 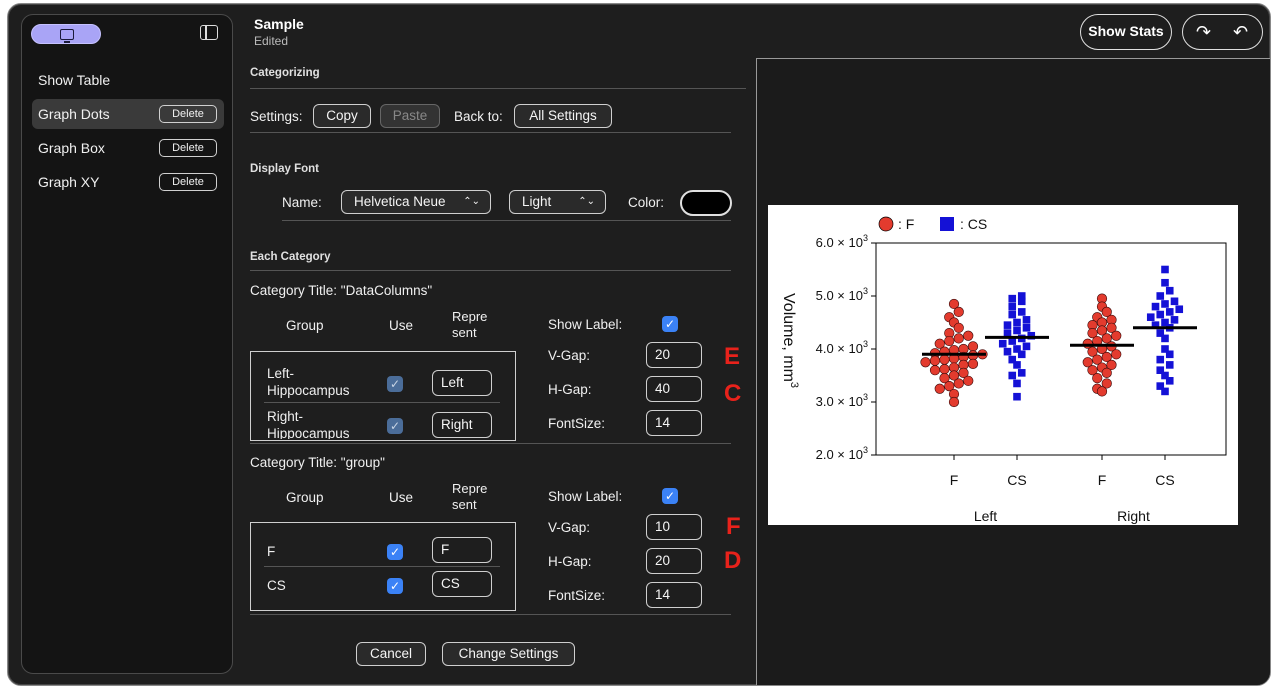 I want to click on sidebar-item-label: Graph XY, so click(x=69, y=182).